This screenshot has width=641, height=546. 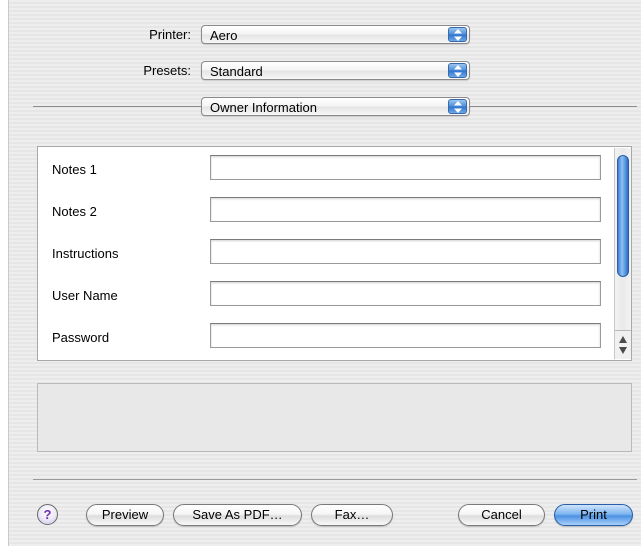 I want to click on vertical-scrollbar, so click(x=622, y=253).